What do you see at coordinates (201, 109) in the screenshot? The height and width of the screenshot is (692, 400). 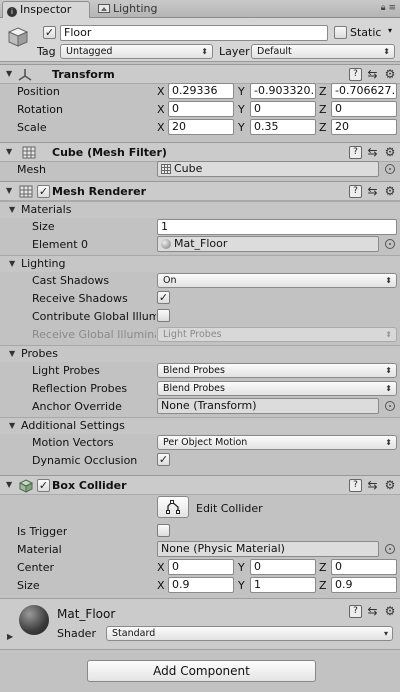 I see `rotation-x-field: 0` at bounding box center [201, 109].